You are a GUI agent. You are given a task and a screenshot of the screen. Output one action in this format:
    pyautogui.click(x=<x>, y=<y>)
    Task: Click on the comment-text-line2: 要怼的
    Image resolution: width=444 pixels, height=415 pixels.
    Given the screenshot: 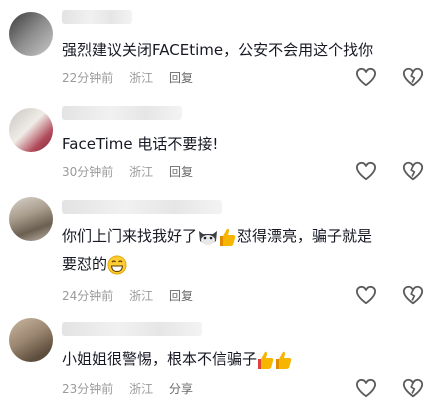 What is the action you would take?
    pyautogui.click(x=85, y=264)
    